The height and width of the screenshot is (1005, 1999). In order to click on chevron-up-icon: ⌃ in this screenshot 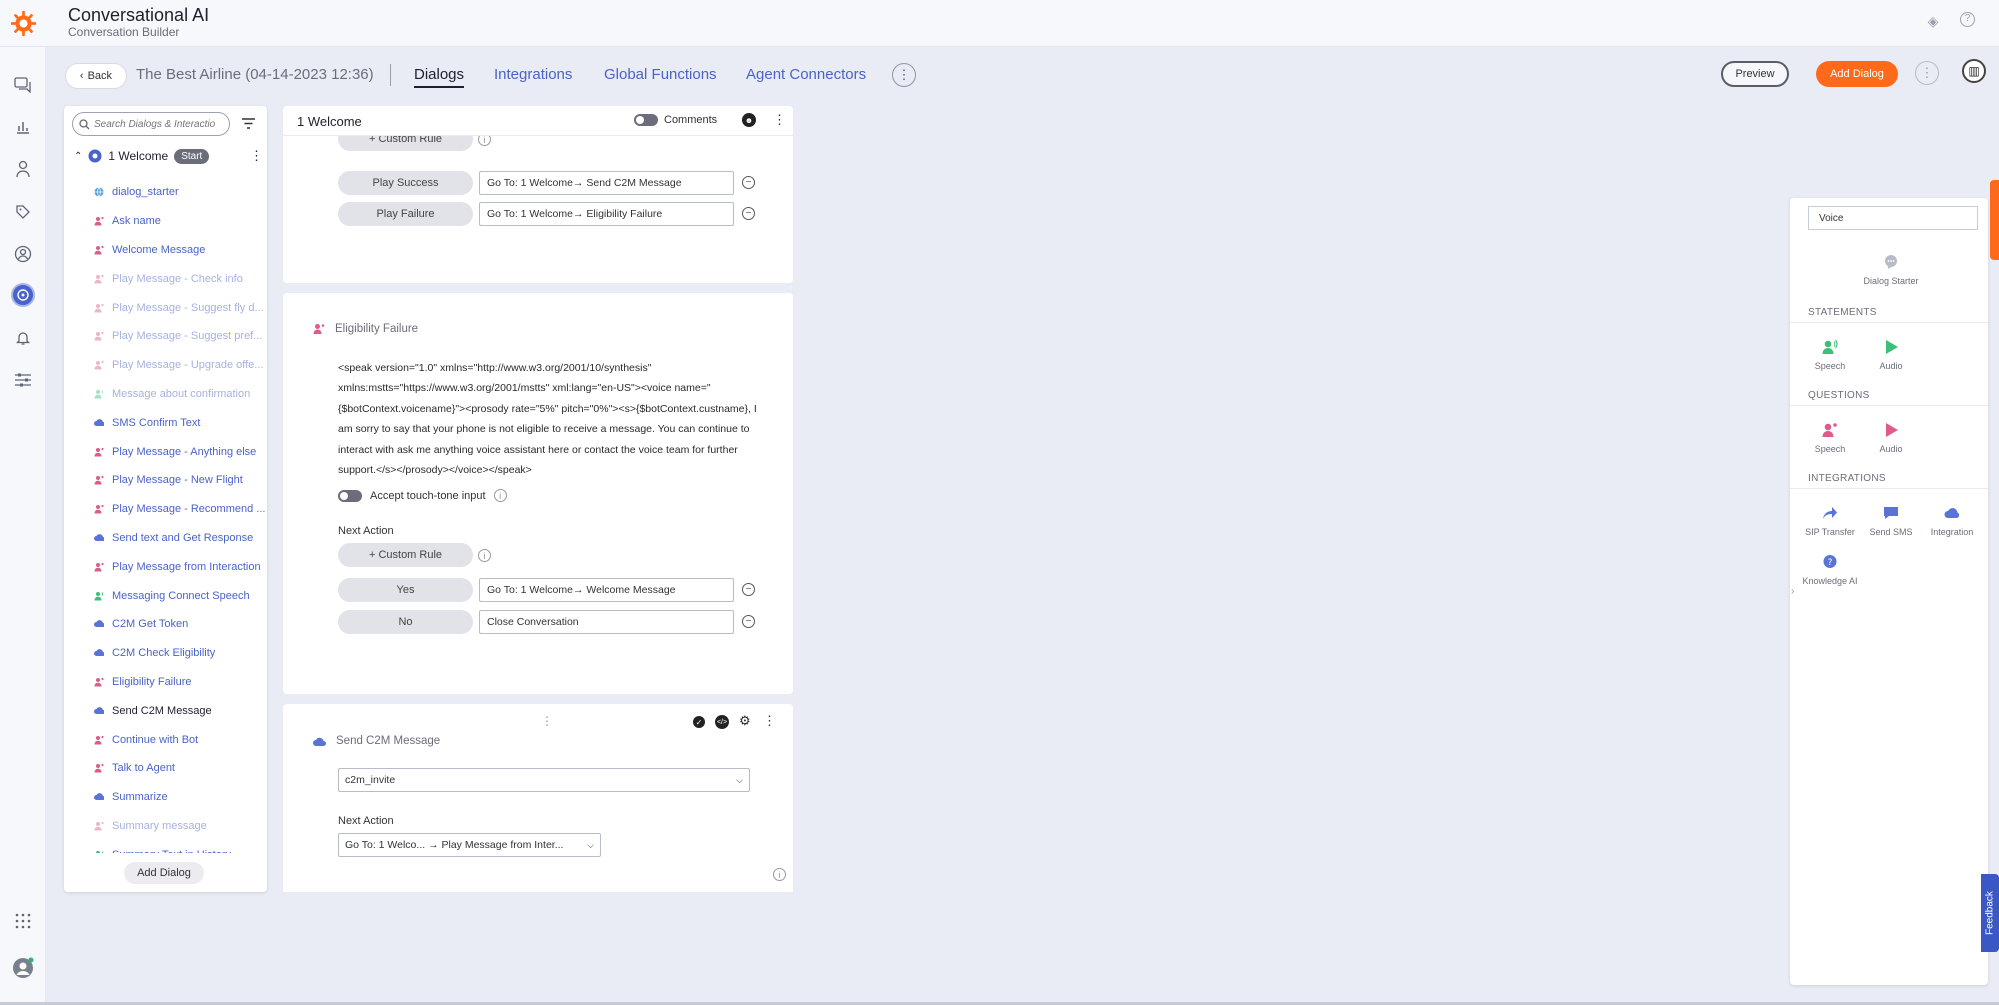, I will do `click(78, 156)`.